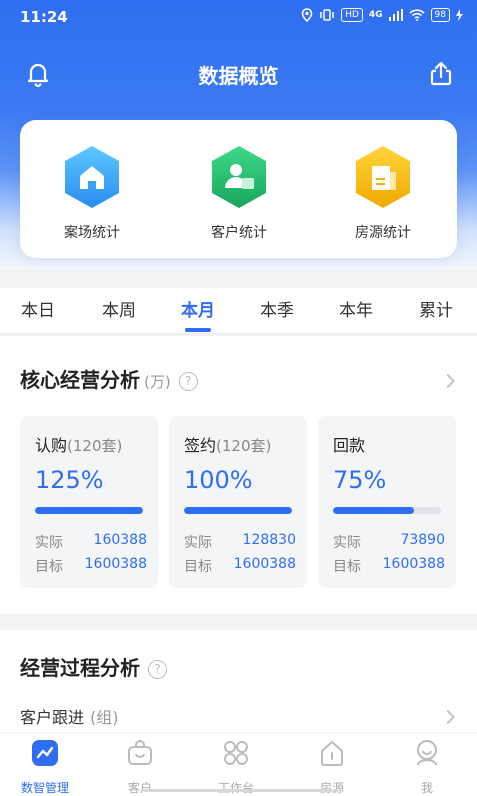 The image size is (477, 796). What do you see at coordinates (331, 788) in the screenshot?
I see `tabbar-label: 房源` at bounding box center [331, 788].